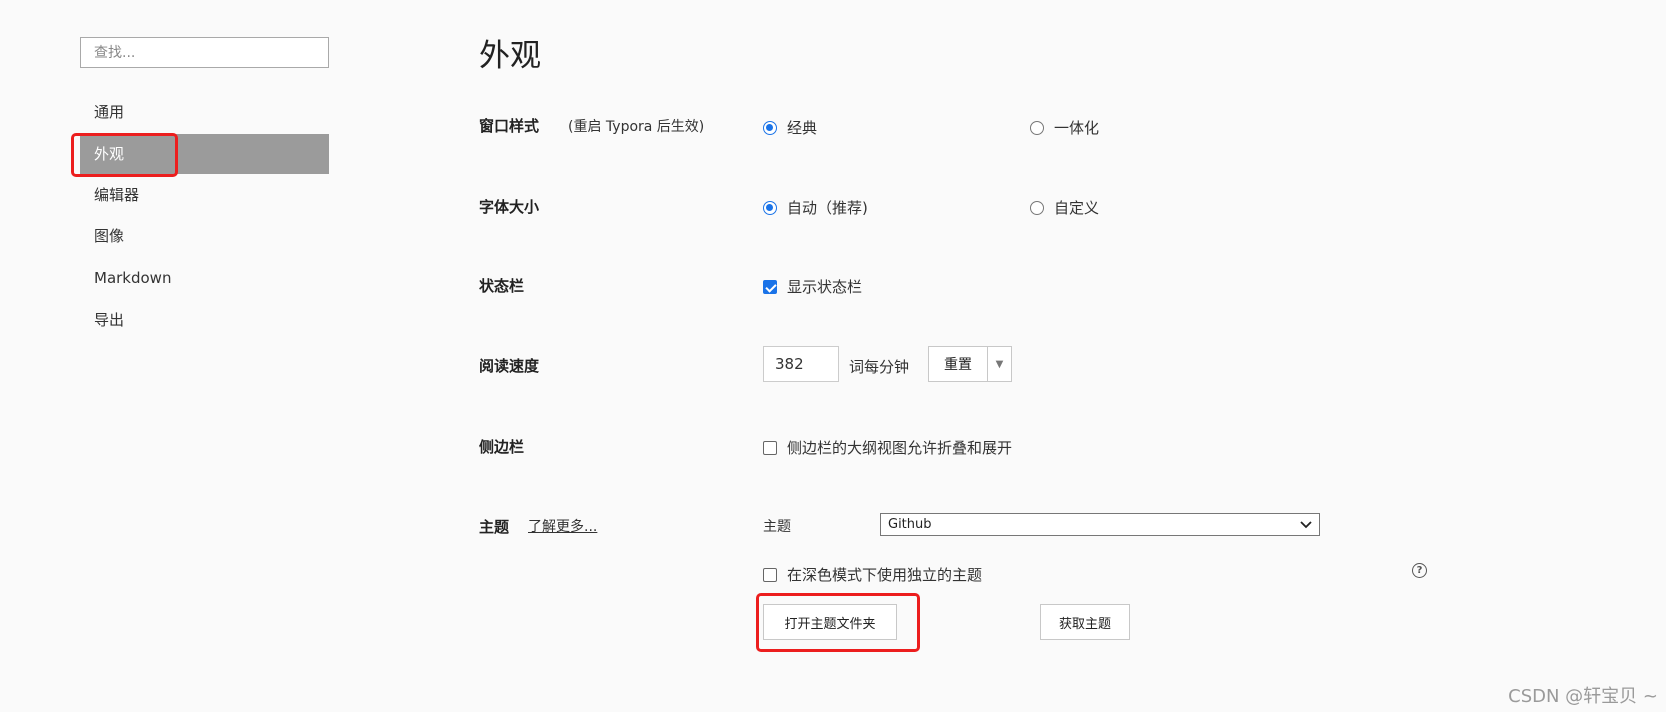 Image resolution: width=1666 pixels, height=712 pixels. Describe the element at coordinates (801, 364) in the screenshot. I see `reading-speed-input` at that location.